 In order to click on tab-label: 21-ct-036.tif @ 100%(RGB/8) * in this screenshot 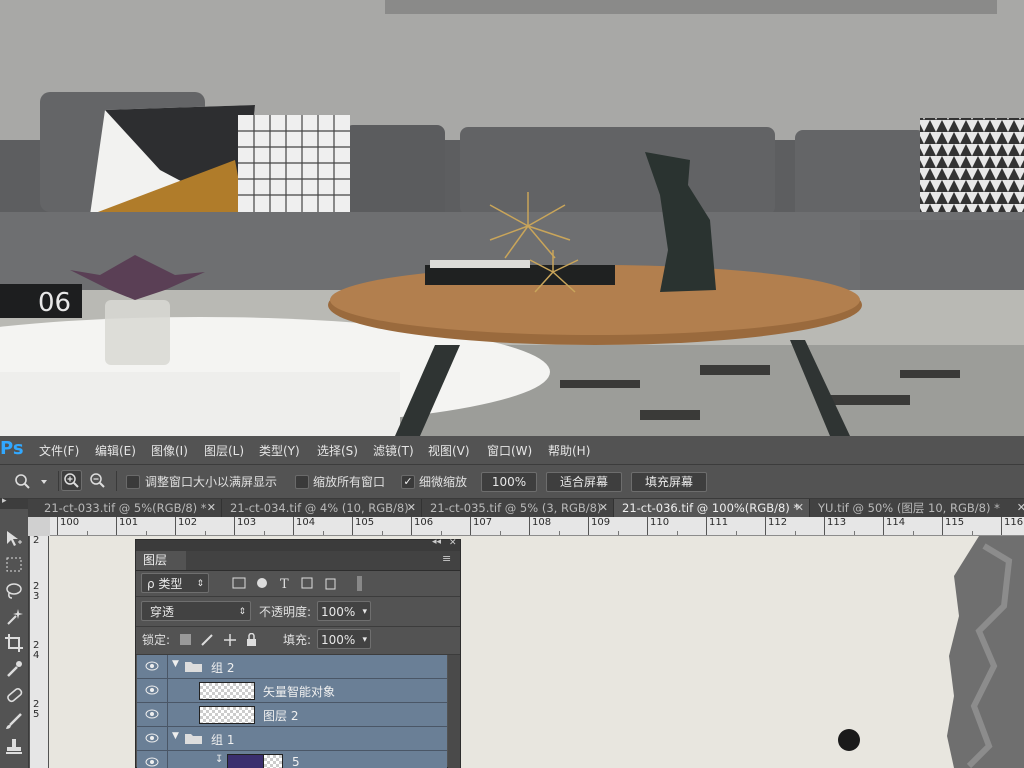, I will do `click(711, 508)`.